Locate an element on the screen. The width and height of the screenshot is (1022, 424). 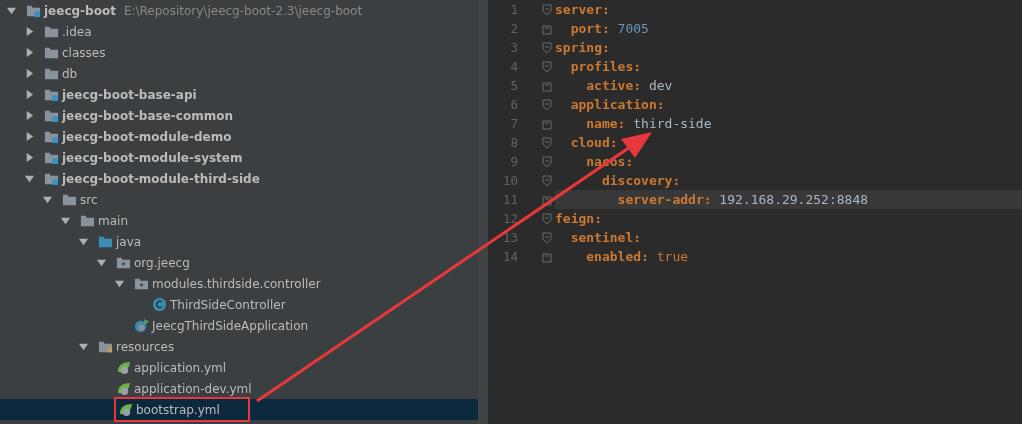
tree-item: jeecg-boot-module-demo is located at coordinates (239, 136).